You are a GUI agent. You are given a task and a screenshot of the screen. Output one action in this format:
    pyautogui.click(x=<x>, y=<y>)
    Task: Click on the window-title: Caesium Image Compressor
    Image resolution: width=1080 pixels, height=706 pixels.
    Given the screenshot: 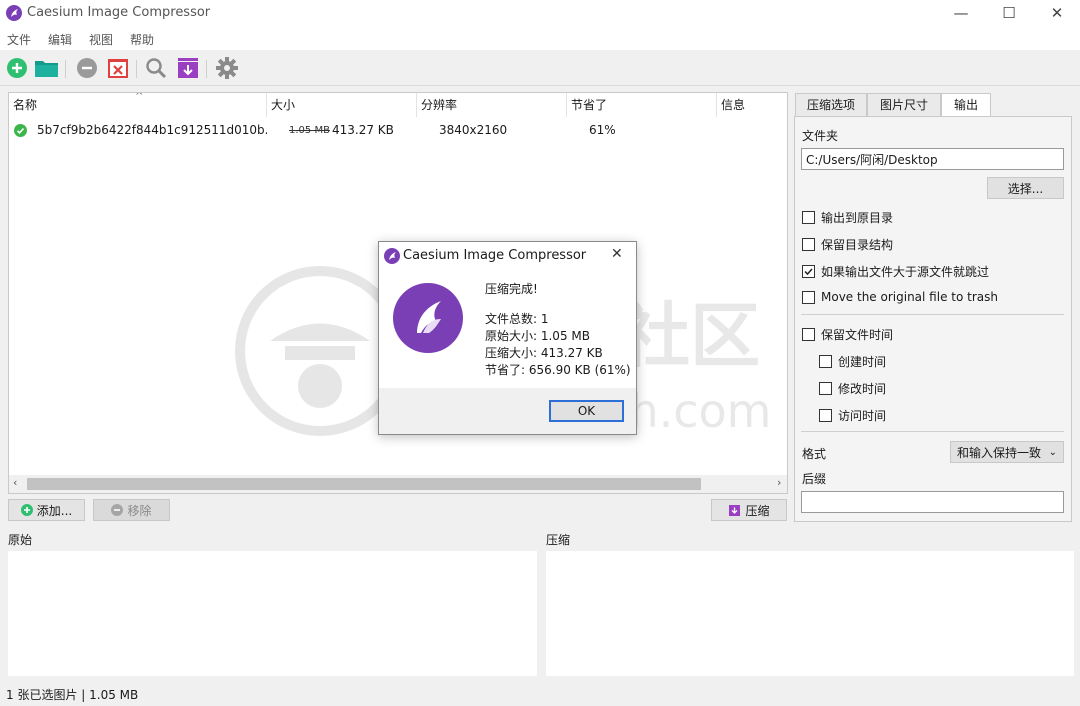 What is the action you would take?
    pyautogui.click(x=119, y=12)
    